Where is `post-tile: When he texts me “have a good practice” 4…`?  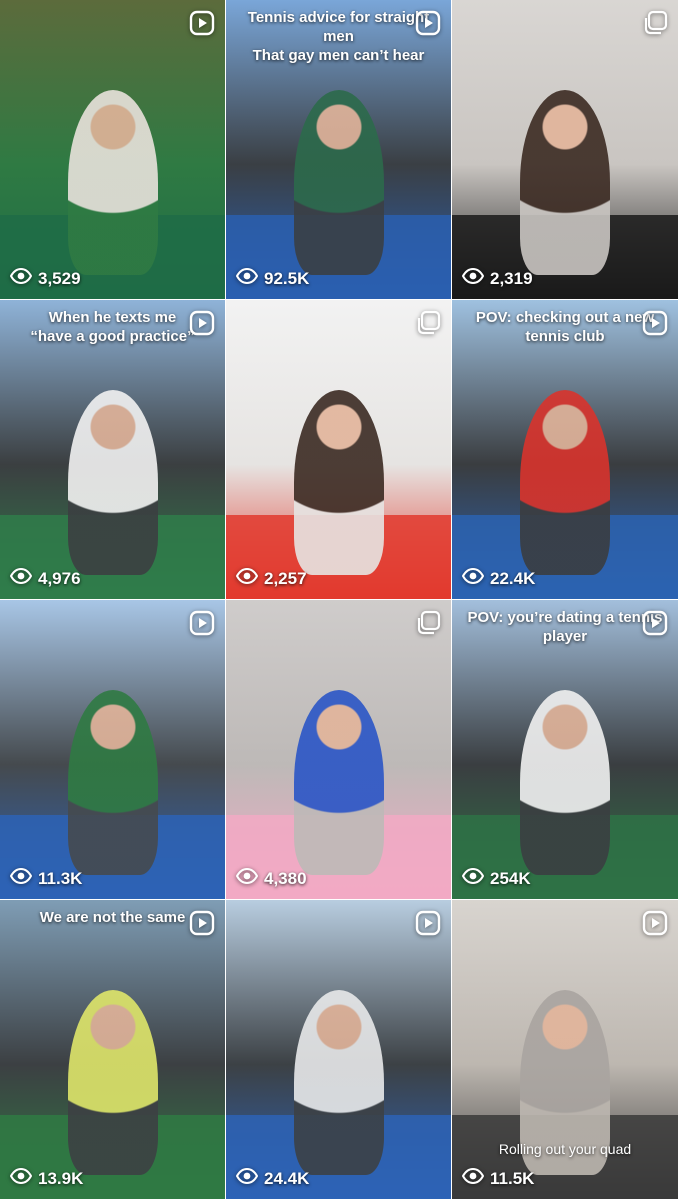 post-tile: When he texts me “have a good practice” 4… is located at coordinates (112, 449).